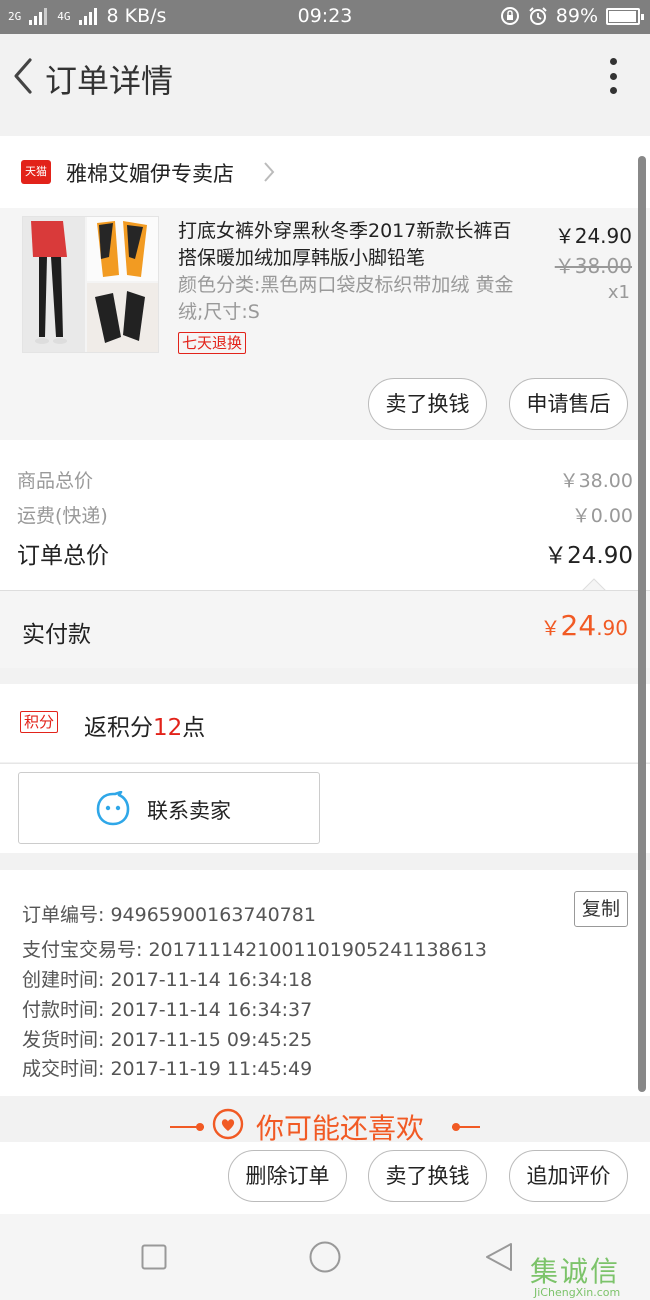 Image resolution: width=650 pixels, height=1300 pixels. What do you see at coordinates (577, 1292) in the screenshot?
I see `watermark-url: JiChengXin.com` at bounding box center [577, 1292].